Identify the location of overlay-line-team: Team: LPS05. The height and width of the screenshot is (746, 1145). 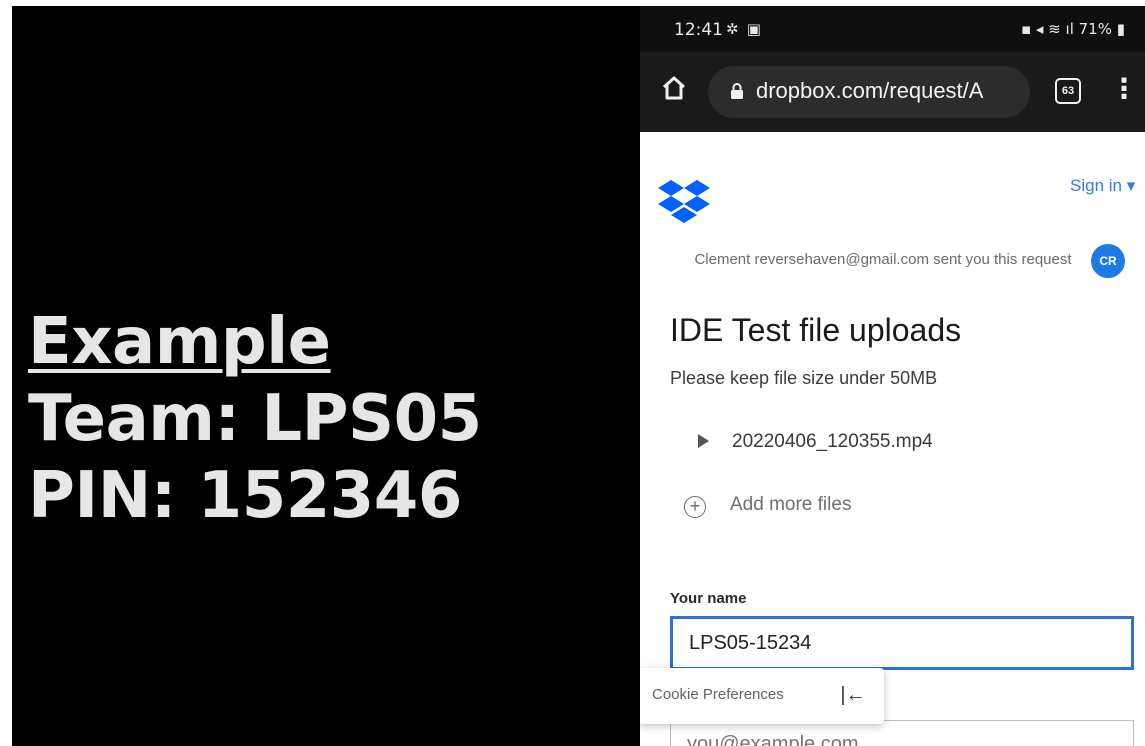
(255, 418).